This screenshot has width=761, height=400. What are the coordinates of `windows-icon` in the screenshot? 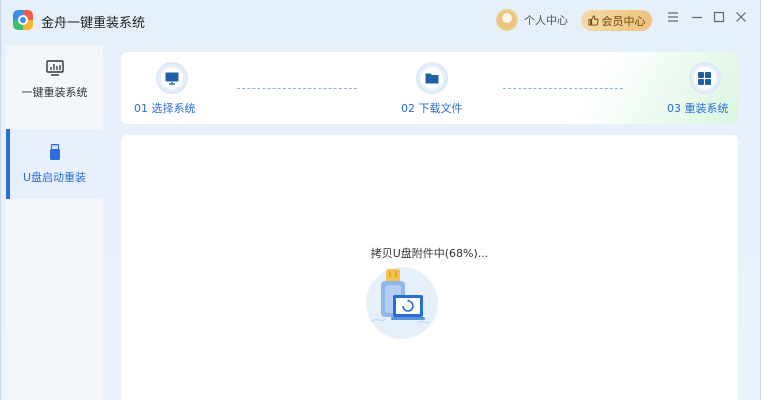 It's located at (704, 78).